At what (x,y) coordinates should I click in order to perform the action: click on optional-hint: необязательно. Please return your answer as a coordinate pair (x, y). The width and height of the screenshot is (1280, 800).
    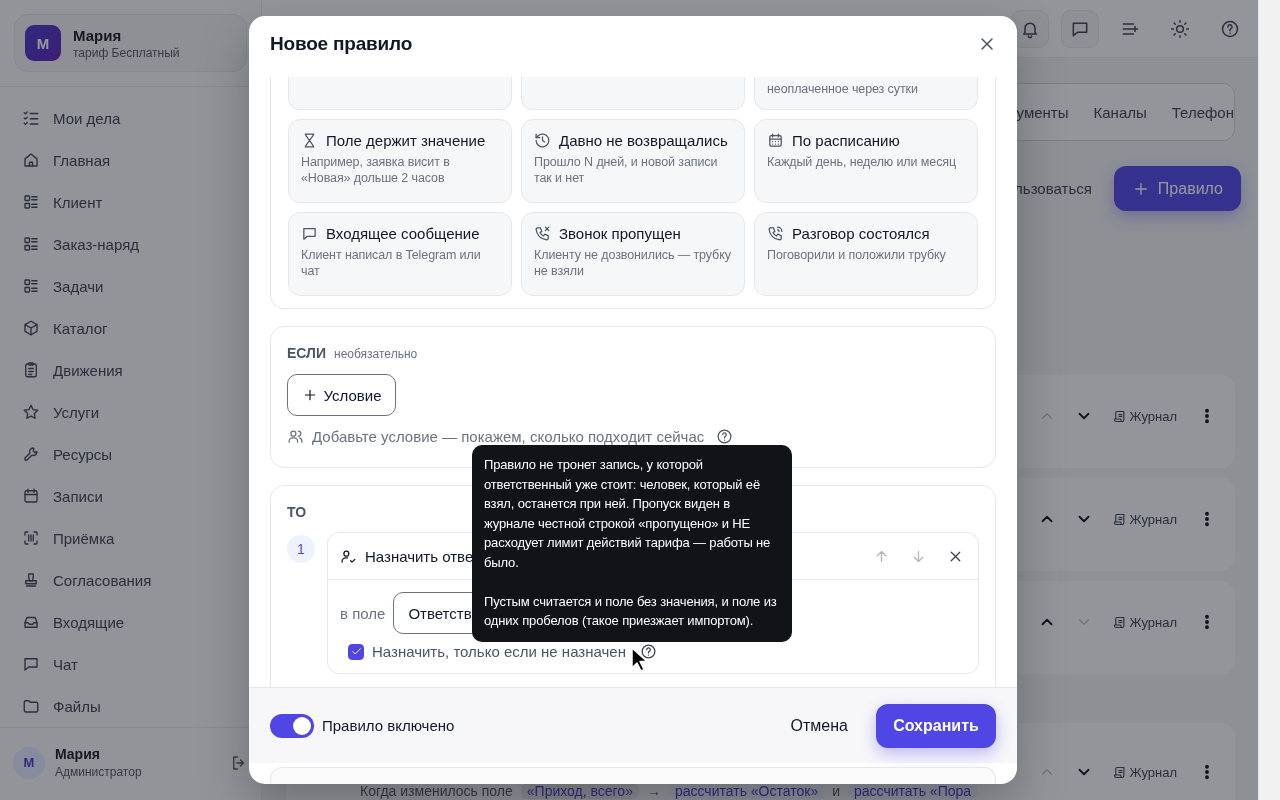
    Looking at the image, I should click on (376, 354).